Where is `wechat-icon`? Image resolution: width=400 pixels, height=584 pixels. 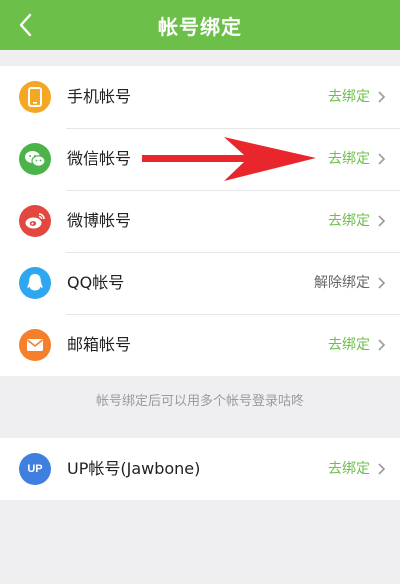 wechat-icon is located at coordinates (35, 159).